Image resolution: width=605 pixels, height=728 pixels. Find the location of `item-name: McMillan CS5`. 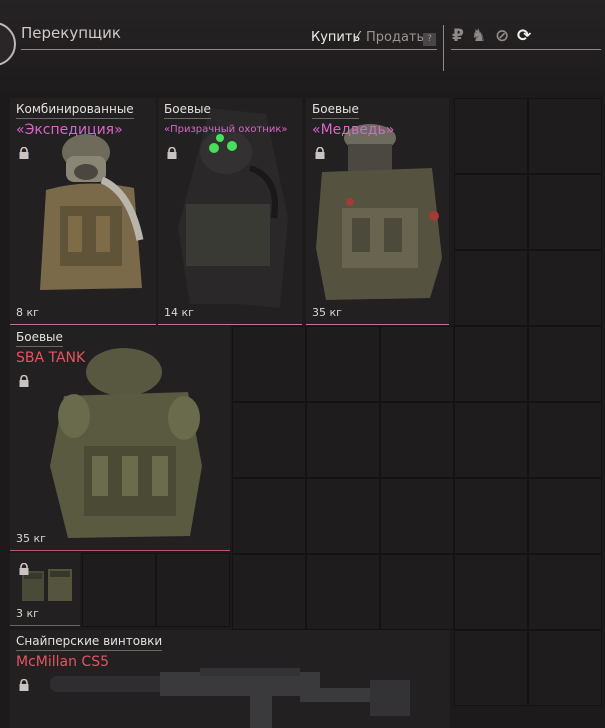

item-name: McMillan CS5 is located at coordinates (62, 662).